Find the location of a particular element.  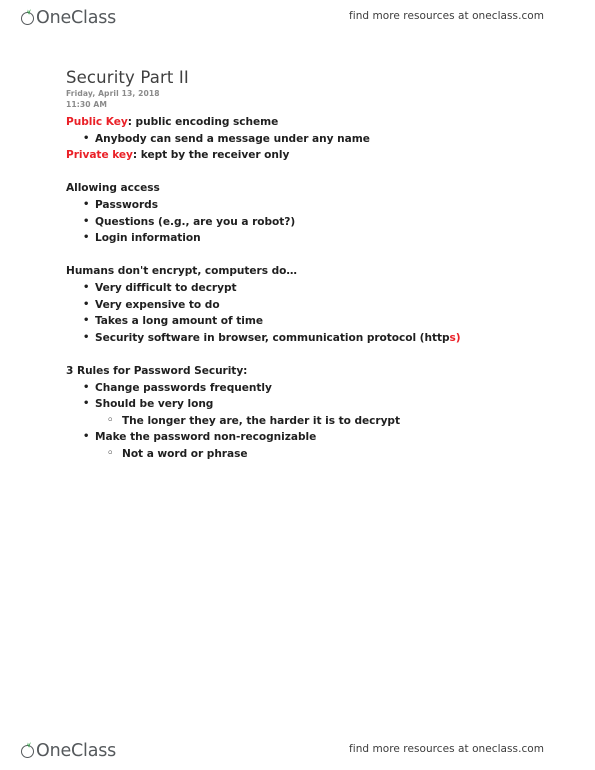

note-bullet-item: Questions (e.g., are you a robot?) is located at coordinates (301, 222).